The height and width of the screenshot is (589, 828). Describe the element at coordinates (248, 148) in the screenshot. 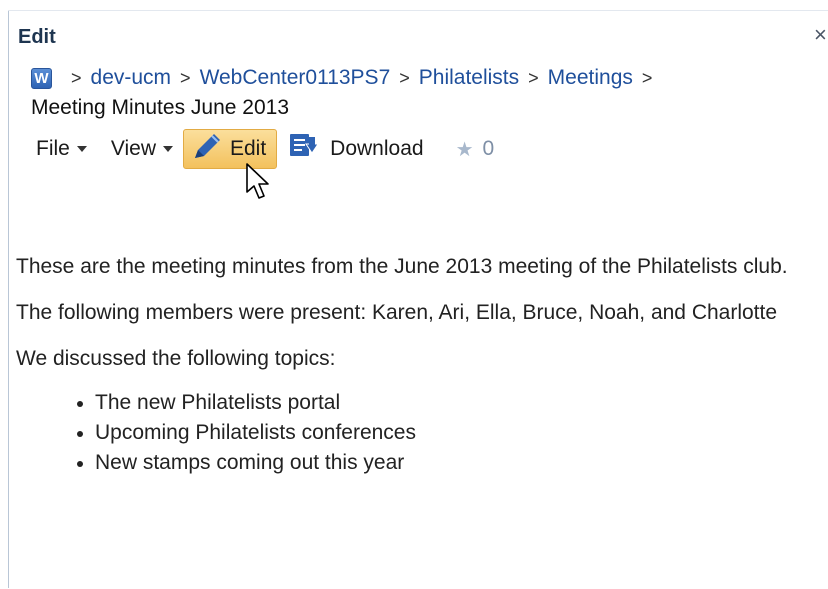

I see `edit-button-label: Edit` at that location.